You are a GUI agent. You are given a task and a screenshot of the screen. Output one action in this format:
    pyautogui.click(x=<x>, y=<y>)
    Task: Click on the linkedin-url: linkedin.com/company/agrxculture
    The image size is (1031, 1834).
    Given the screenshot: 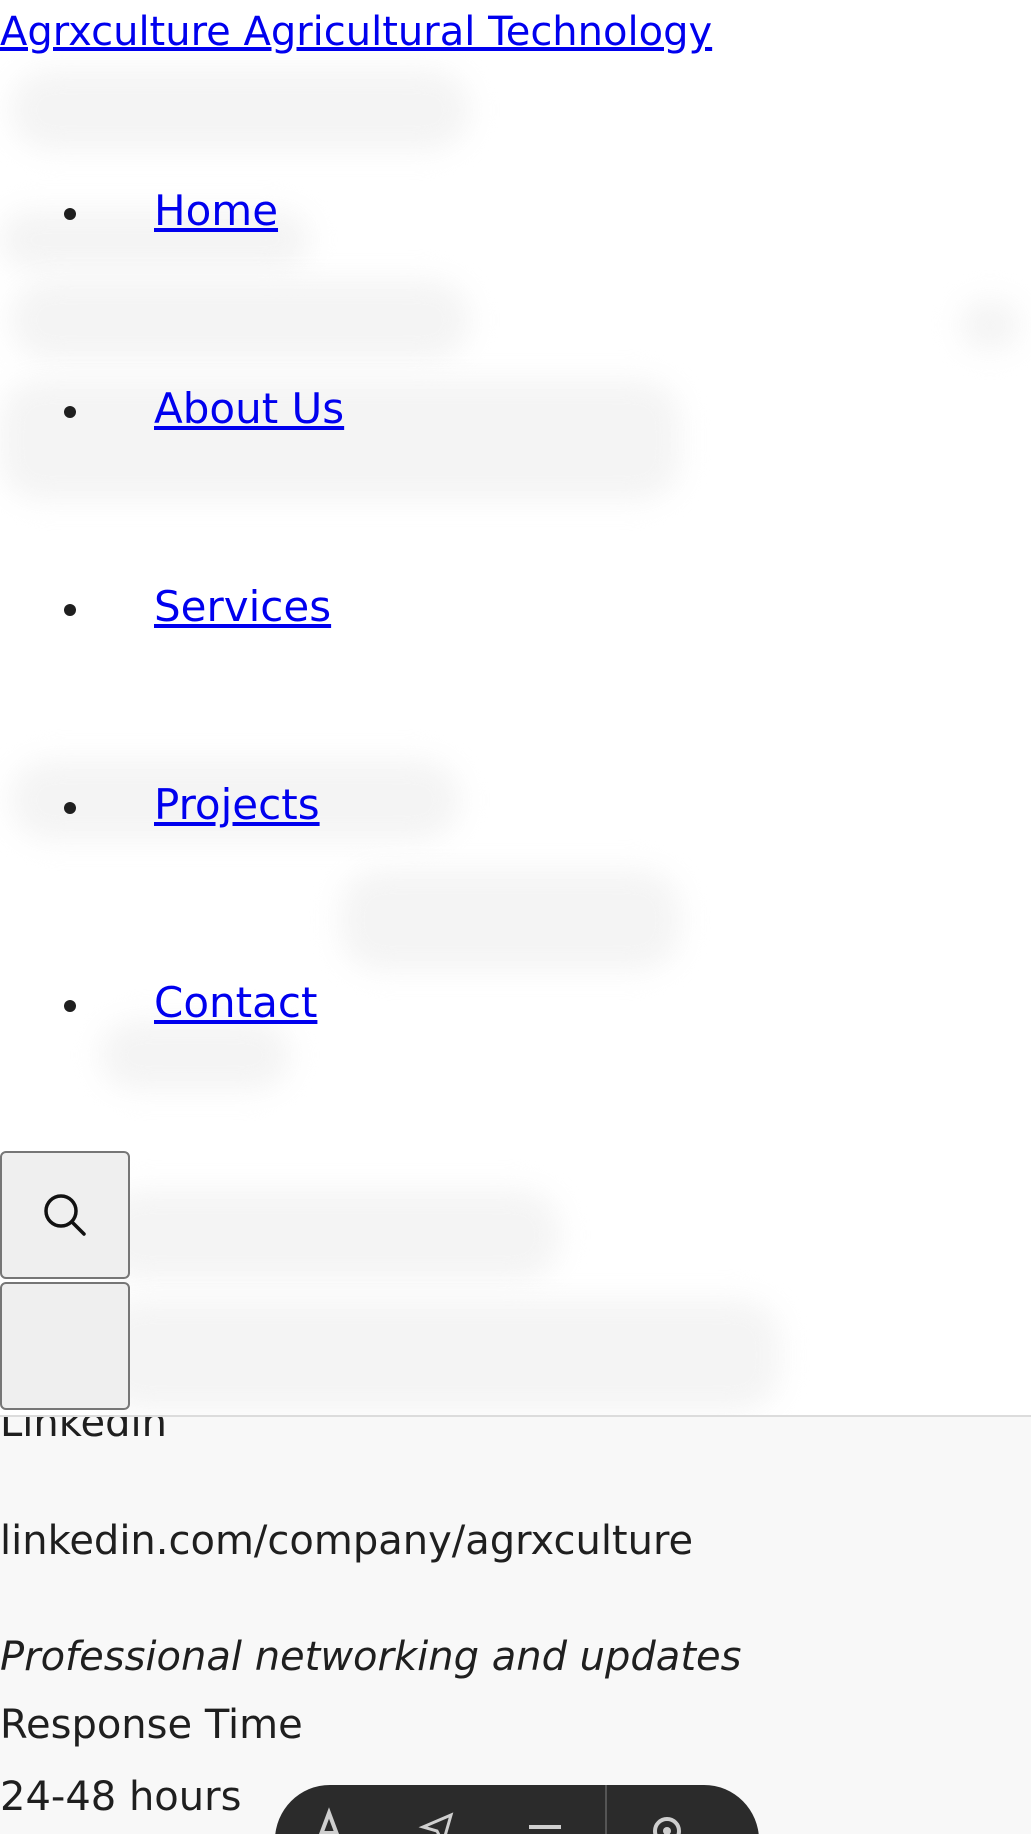 What is the action you would take?
    pyautogui.click(x=347, y=1541)
    